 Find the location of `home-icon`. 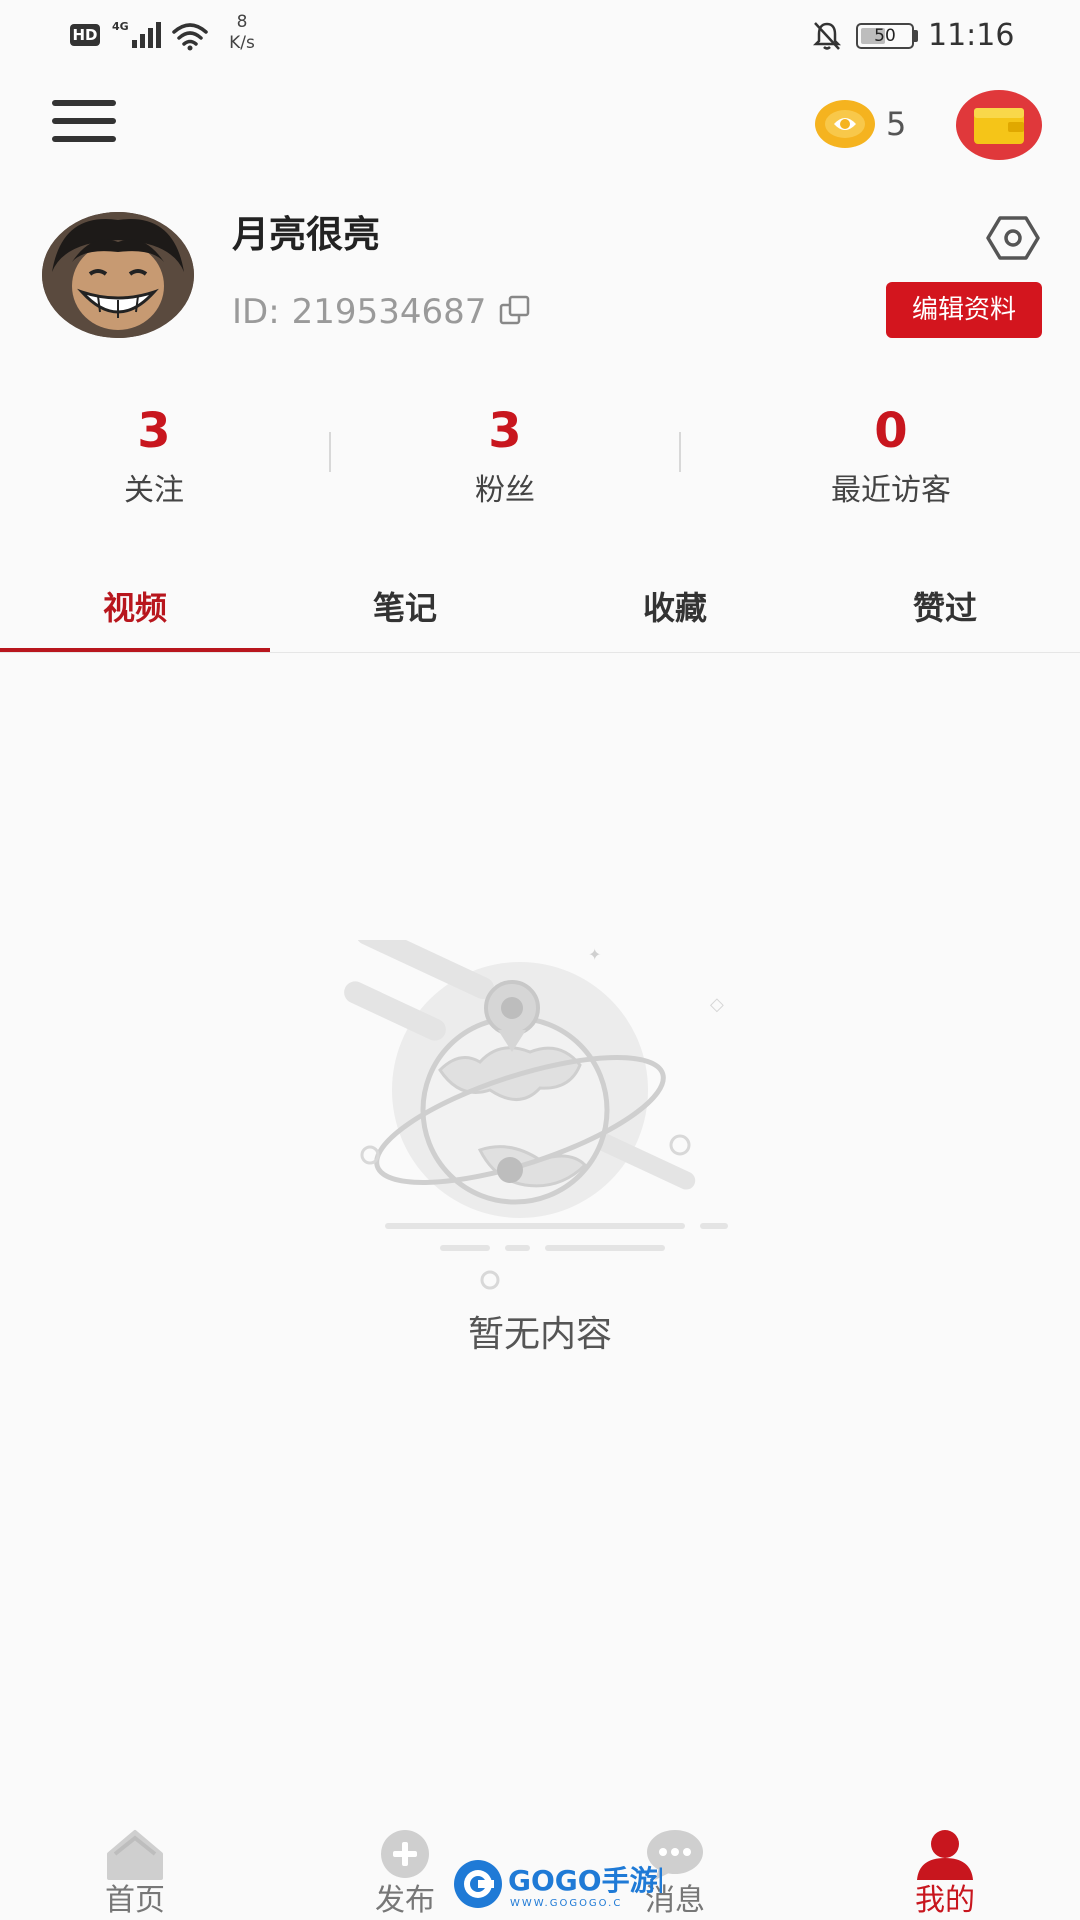

home-icon is located at coordinates (135, 1855).